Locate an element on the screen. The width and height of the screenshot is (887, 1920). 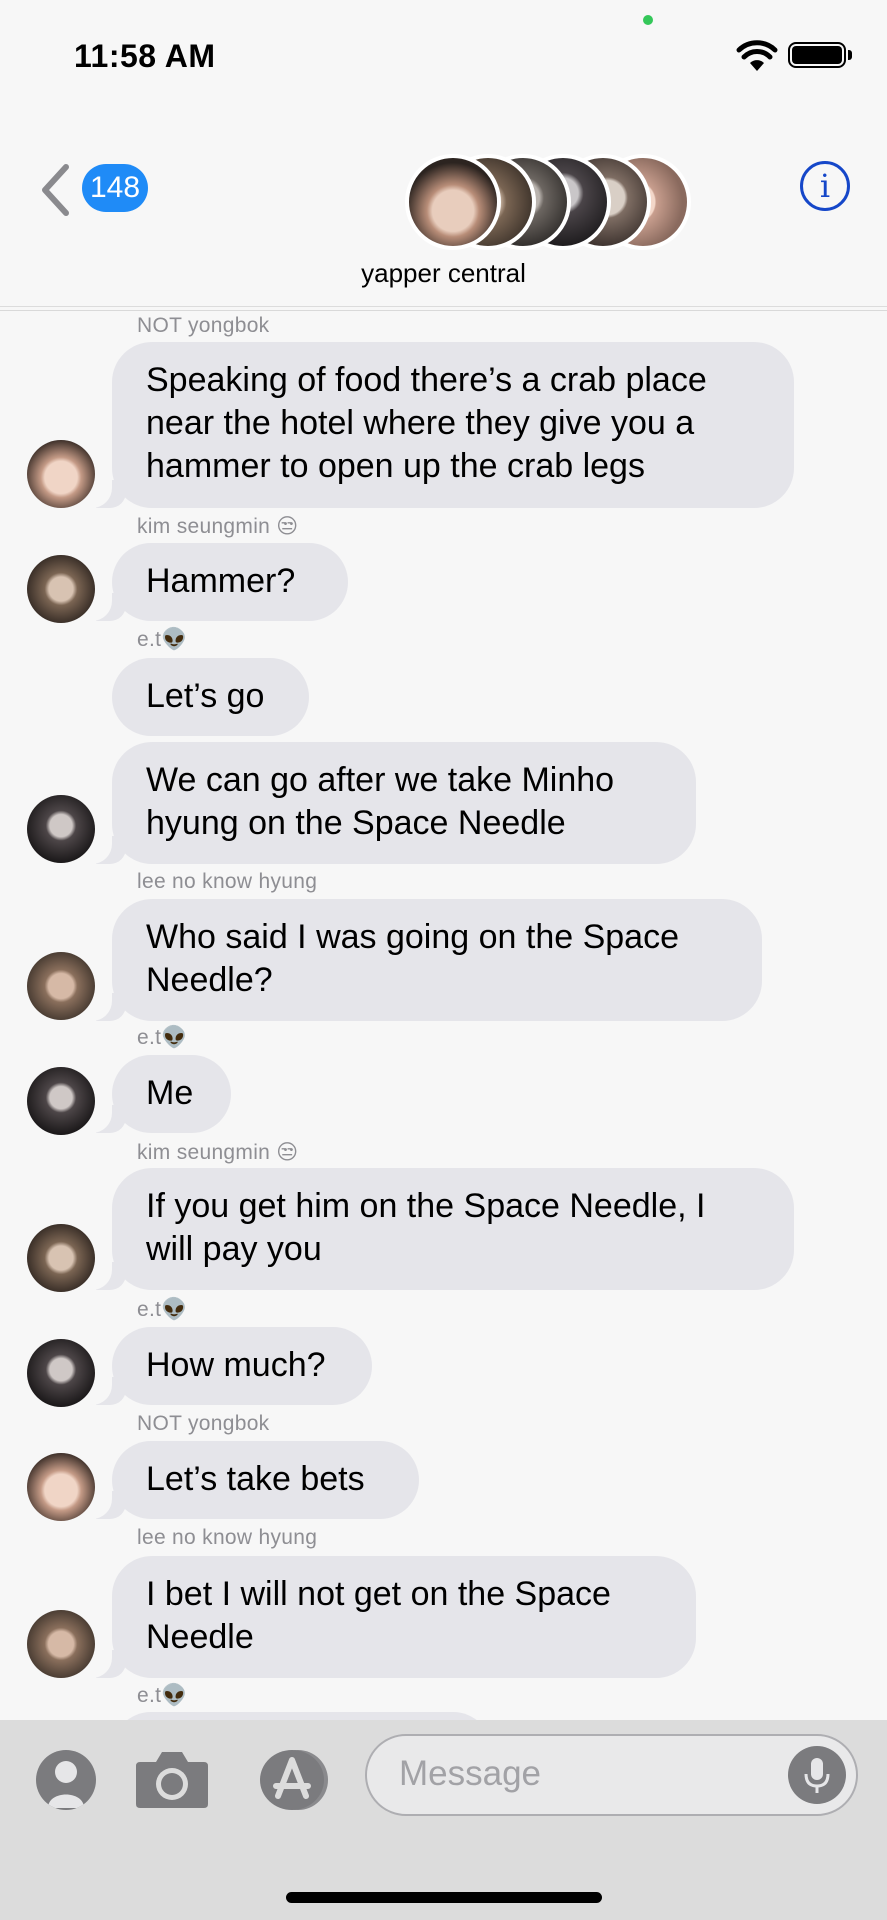
message-placeholder: Message is located at coordinates (470, 1773).